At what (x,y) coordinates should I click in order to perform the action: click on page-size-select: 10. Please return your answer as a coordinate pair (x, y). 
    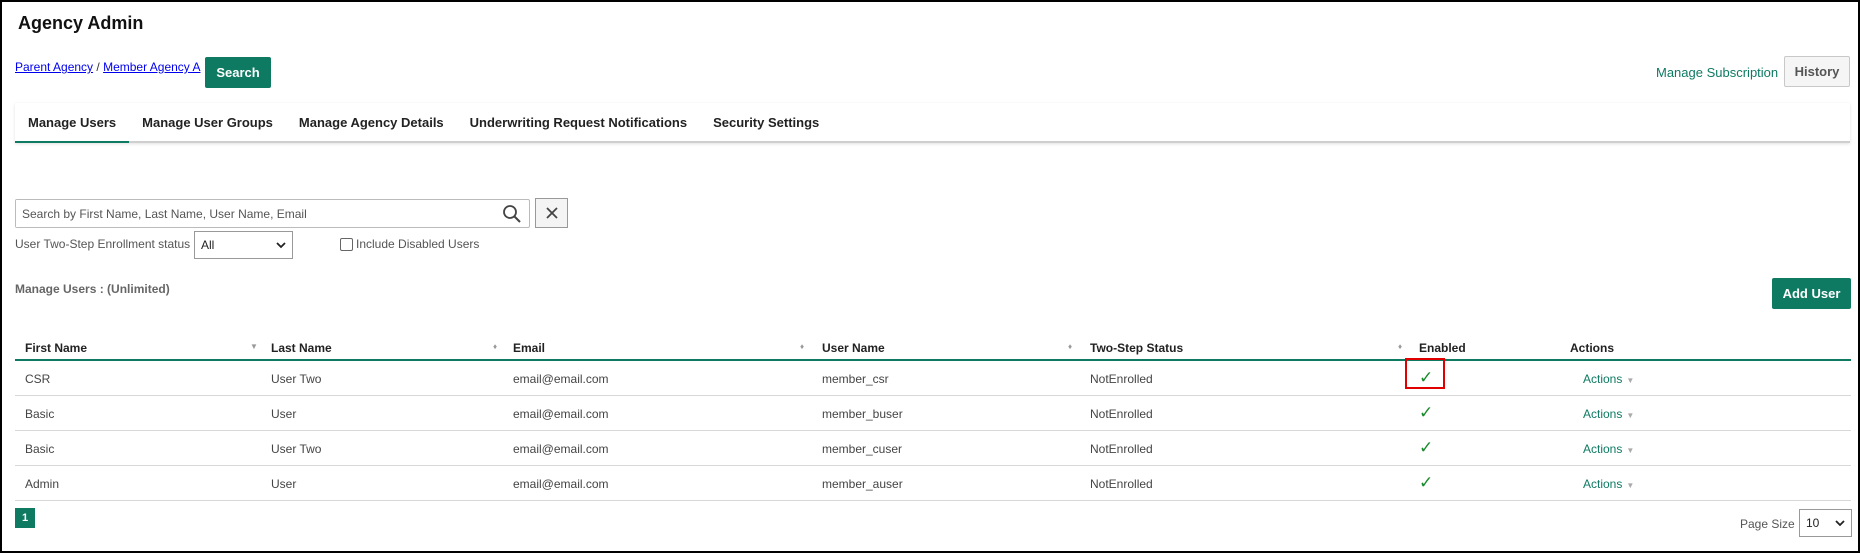
    Looking at the image, I should click on (1825, 523).